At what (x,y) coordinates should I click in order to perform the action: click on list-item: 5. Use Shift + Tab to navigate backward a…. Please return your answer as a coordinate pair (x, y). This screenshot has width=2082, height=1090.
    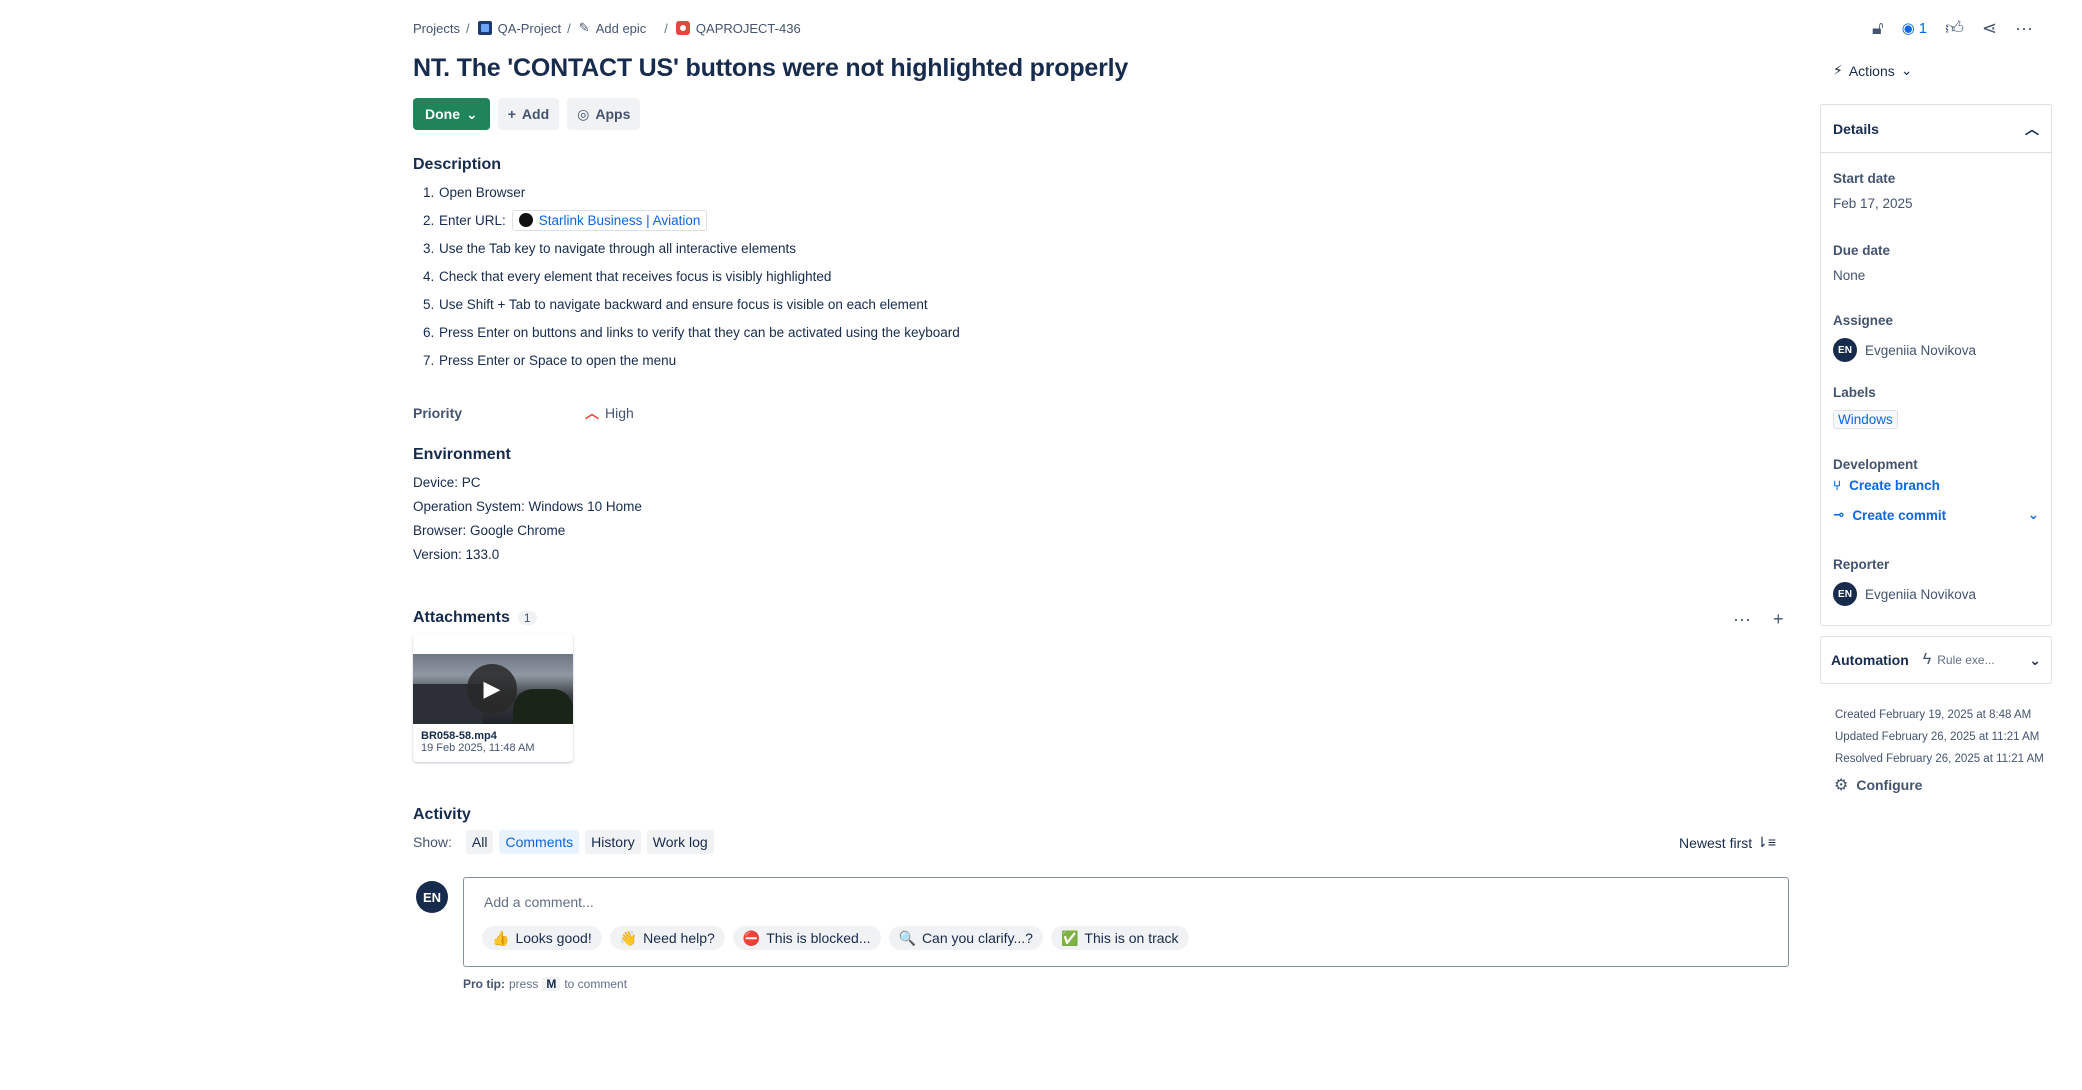
    Looking at the image, I should click on (675, 304).